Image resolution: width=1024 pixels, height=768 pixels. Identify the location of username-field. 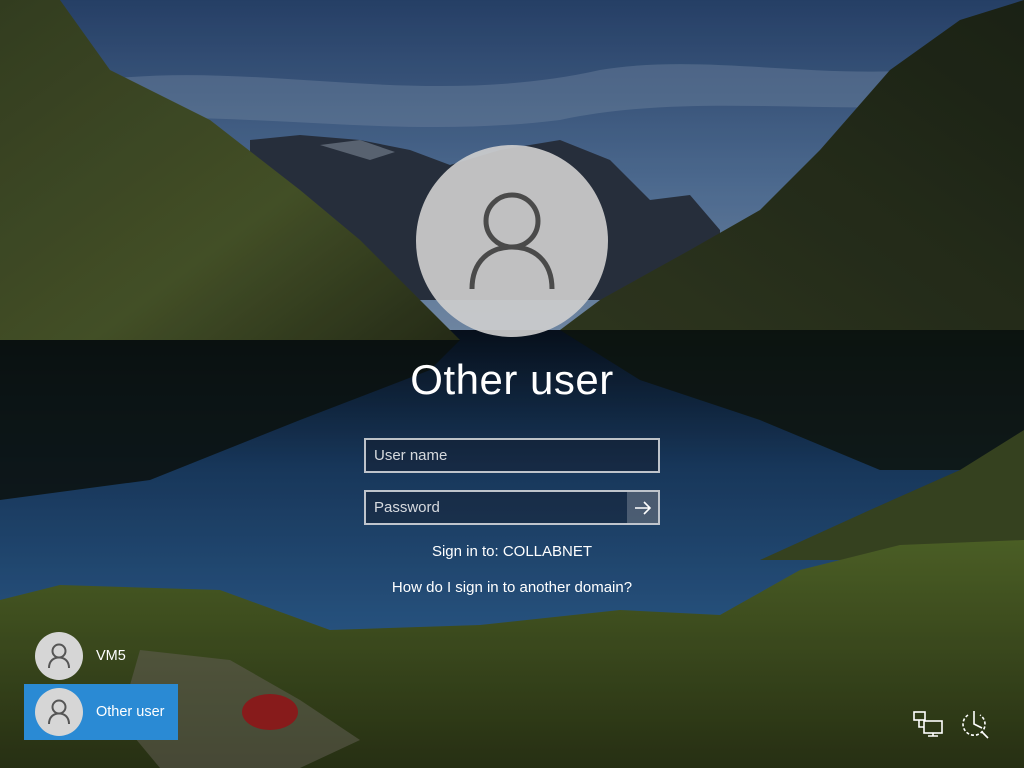
(512, 455).